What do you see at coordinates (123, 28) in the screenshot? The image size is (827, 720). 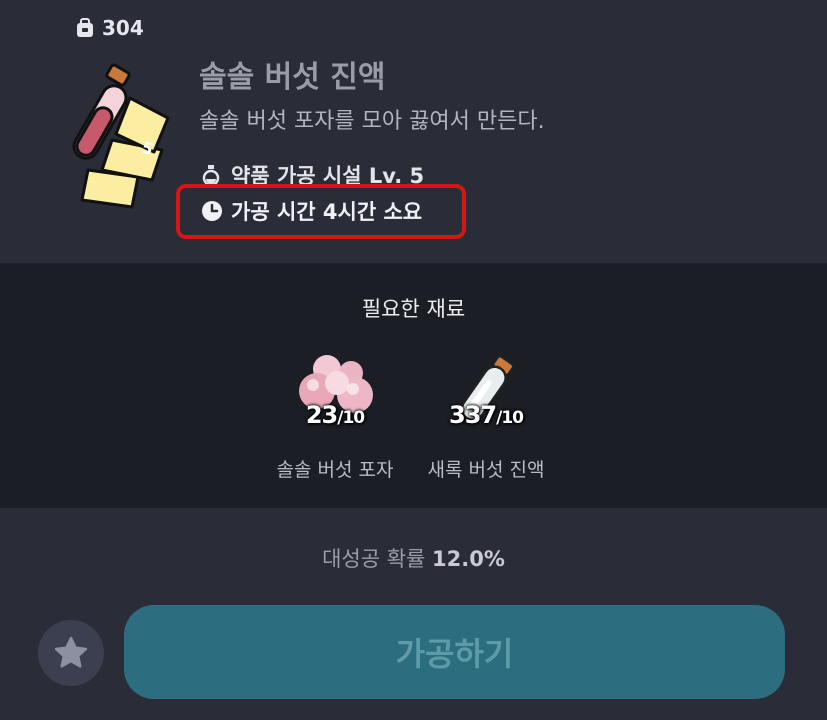 I see `inventory-count-value: 304` at bounding box center [123, 28].